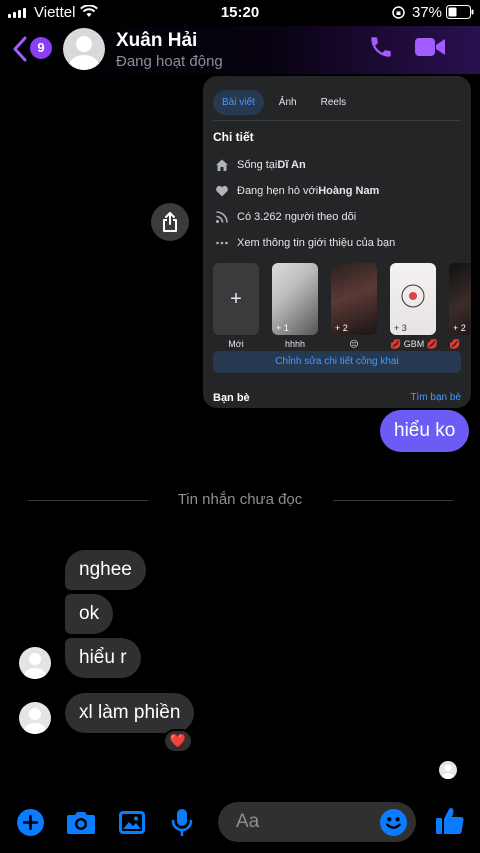 This screenshot has height=853, width=480. Describe the element at coordinates (132, 822) in the screenshot. I see `gallery-icon` at that location.